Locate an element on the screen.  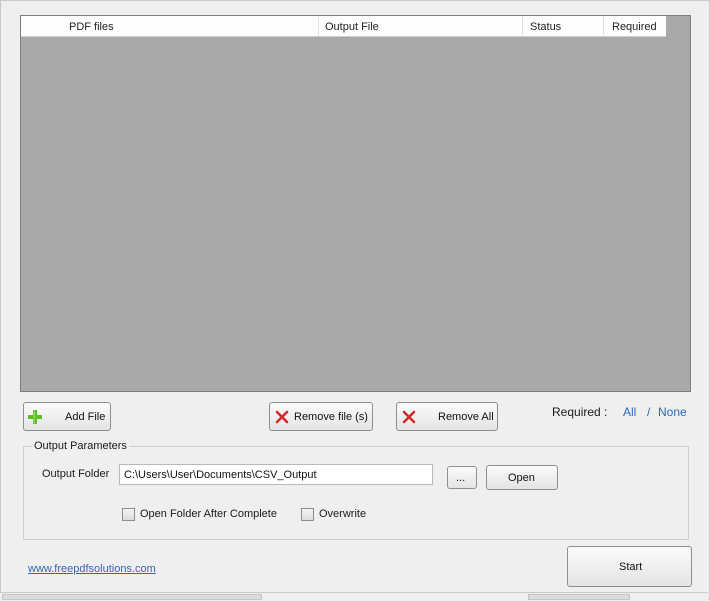
overwrite-checkbox is located at coordinates (307, 514).